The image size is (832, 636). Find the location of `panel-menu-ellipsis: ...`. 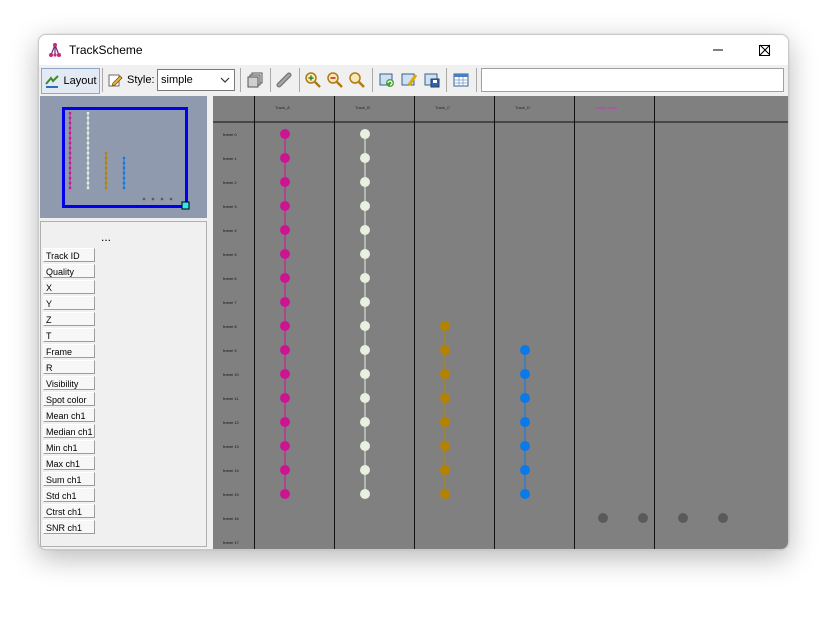

panel-menu-ellipsis: ... is located at coordinates (106, 237).